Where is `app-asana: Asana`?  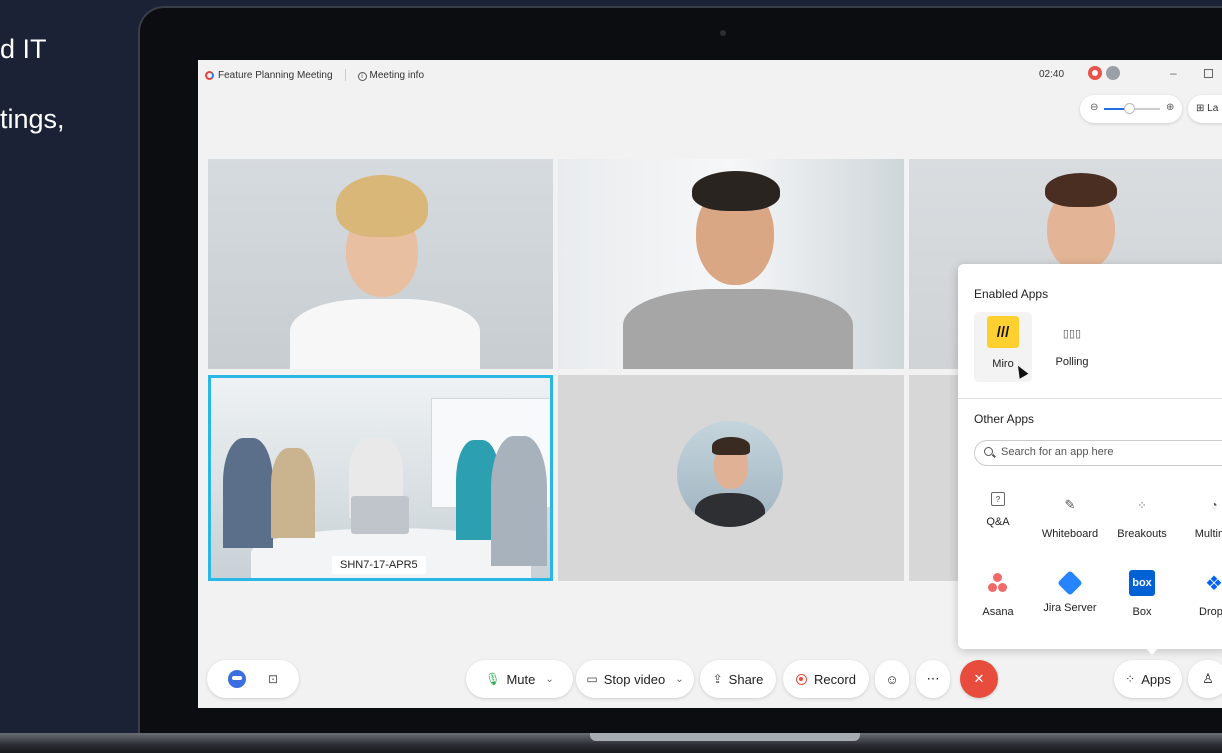
app-asana: Asana is located at coordinates (998, 594).